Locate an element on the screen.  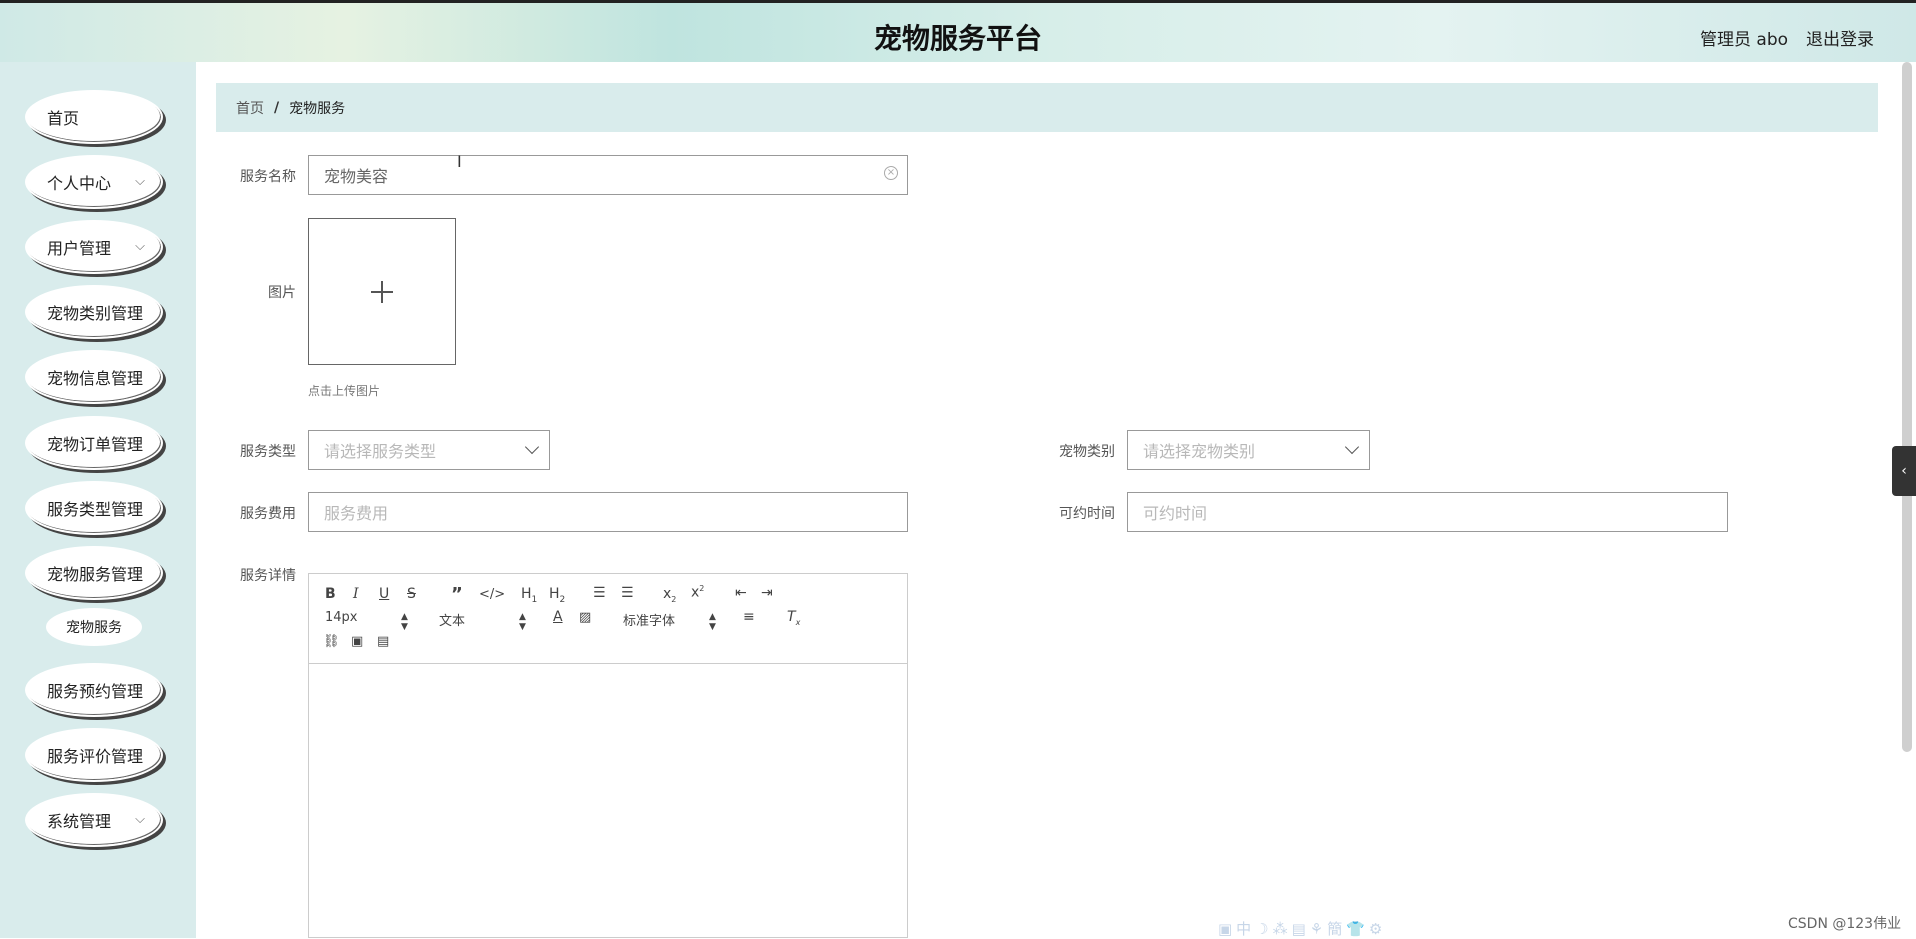
heading2-icon: H2 is located at coordinates (557, 595).